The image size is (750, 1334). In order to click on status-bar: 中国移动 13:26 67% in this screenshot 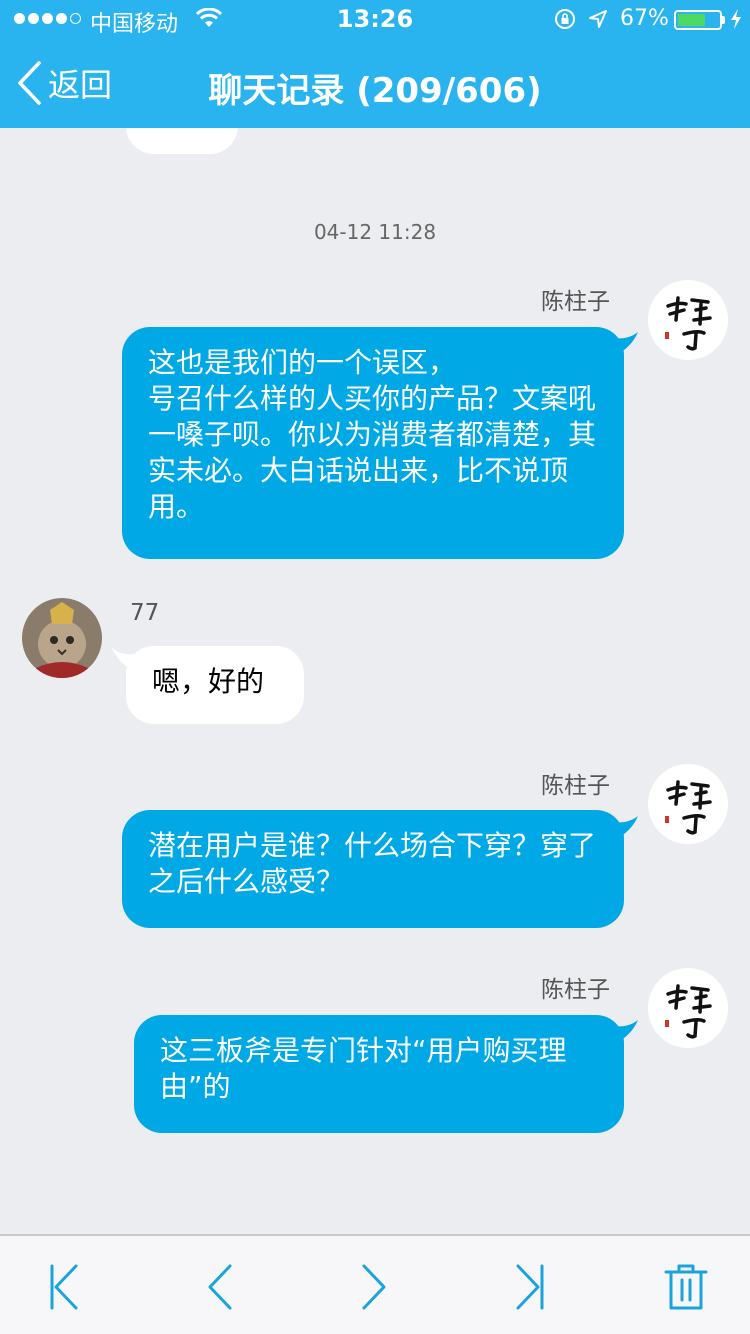, I will do `click(375, 20)`.